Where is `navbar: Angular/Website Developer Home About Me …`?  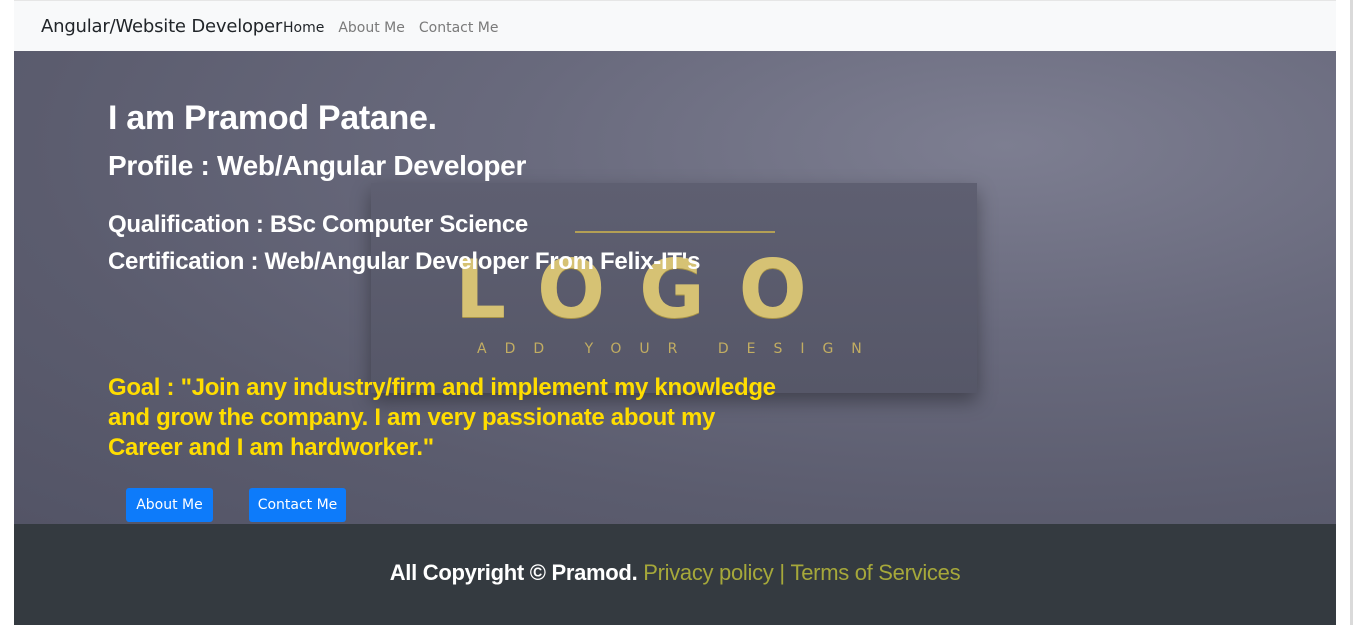 navbar: Angular/Website Developer Home About Me … is located at coordinates (675, 25).